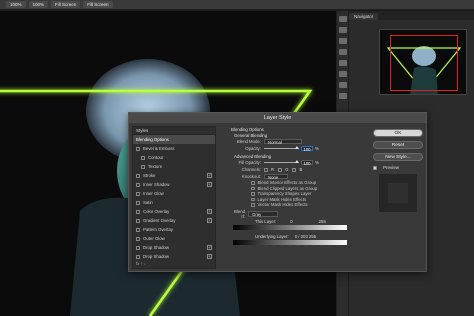 Image resolution: width=474 pixels, height=316 pixels. Describe the element at coordinates (237, 5) in the screenshot. I see `options-bar: 100% 100% Fill Screen Fill Screen` at that location.